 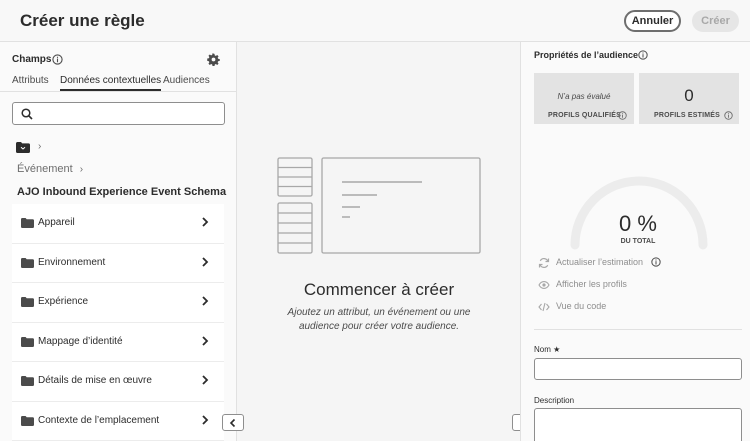 What do you see at coordinates (63, 301) in the screenshot?
I see `list-item-label: Expérience` at bounding box center [63, 301].